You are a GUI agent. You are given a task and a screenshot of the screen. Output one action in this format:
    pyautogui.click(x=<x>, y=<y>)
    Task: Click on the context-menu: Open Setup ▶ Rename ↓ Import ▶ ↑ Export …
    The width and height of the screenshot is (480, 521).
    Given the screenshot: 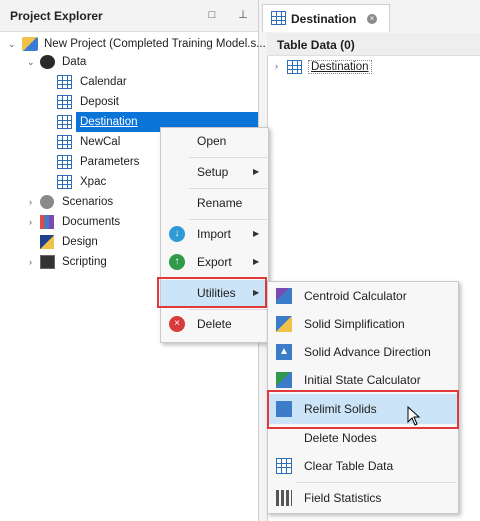 What is the action you would take?
    pyautogui.click(x=214, y=235)
    